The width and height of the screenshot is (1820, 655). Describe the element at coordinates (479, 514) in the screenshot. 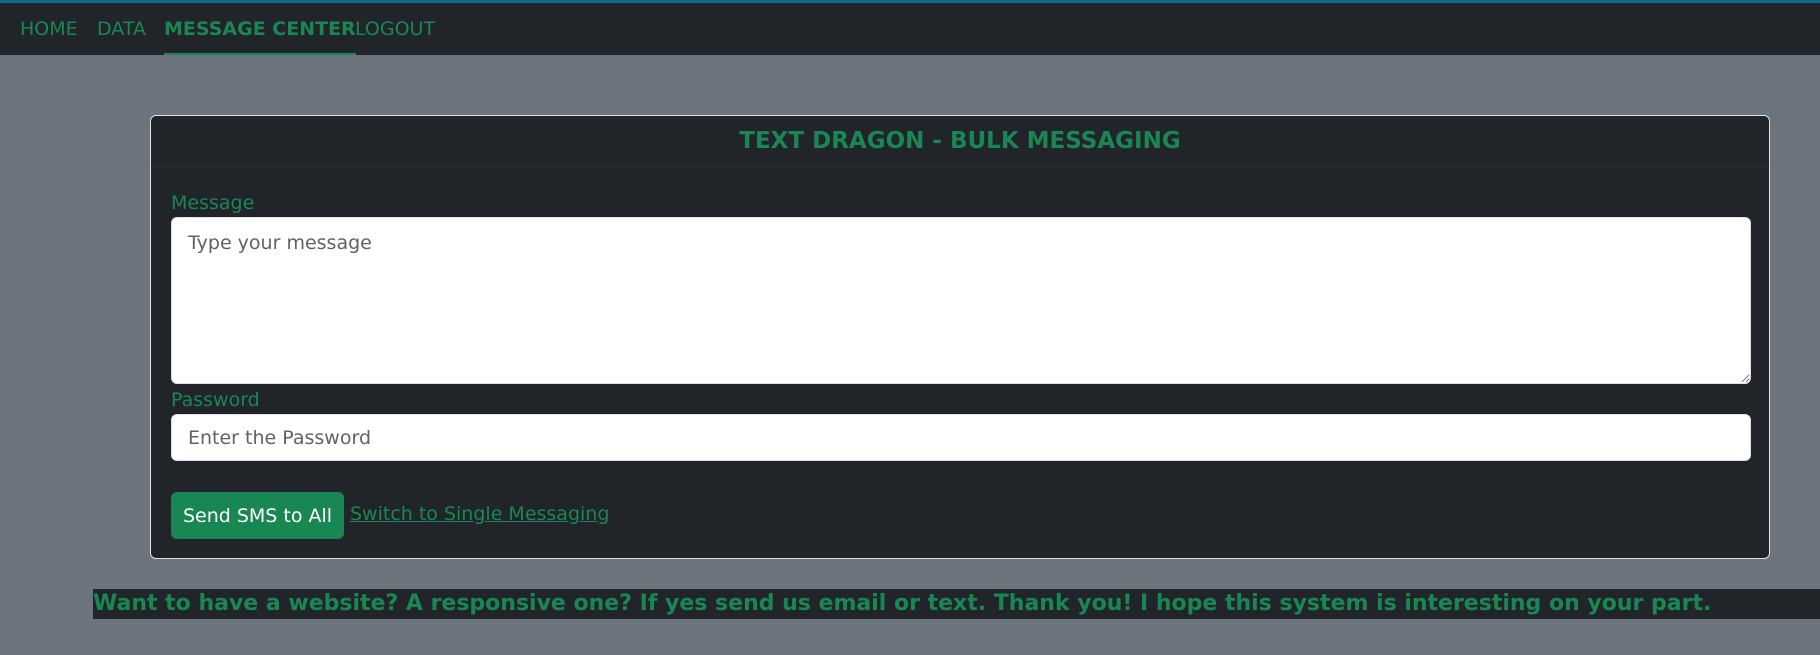

I see `switch-to-single-messaging-link: Switch to Single Messaging` at that location.